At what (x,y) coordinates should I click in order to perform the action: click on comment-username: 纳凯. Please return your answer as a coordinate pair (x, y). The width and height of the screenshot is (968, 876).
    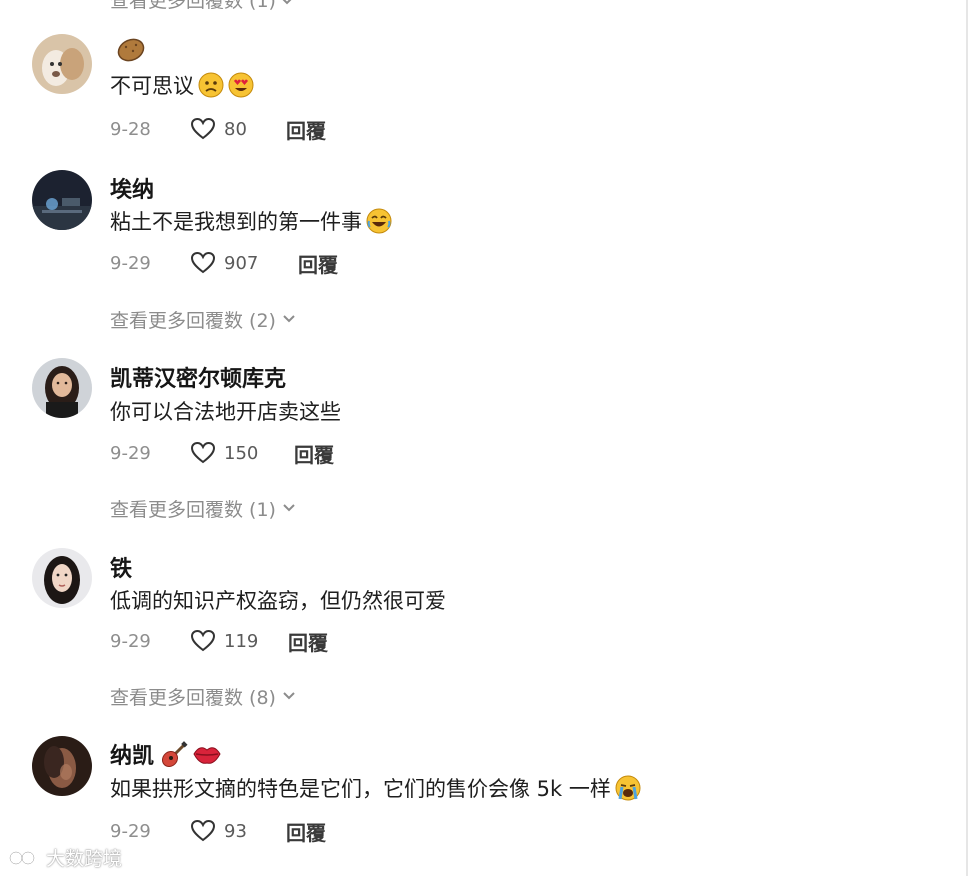
    Looking at the image, I should click on (165, 754).